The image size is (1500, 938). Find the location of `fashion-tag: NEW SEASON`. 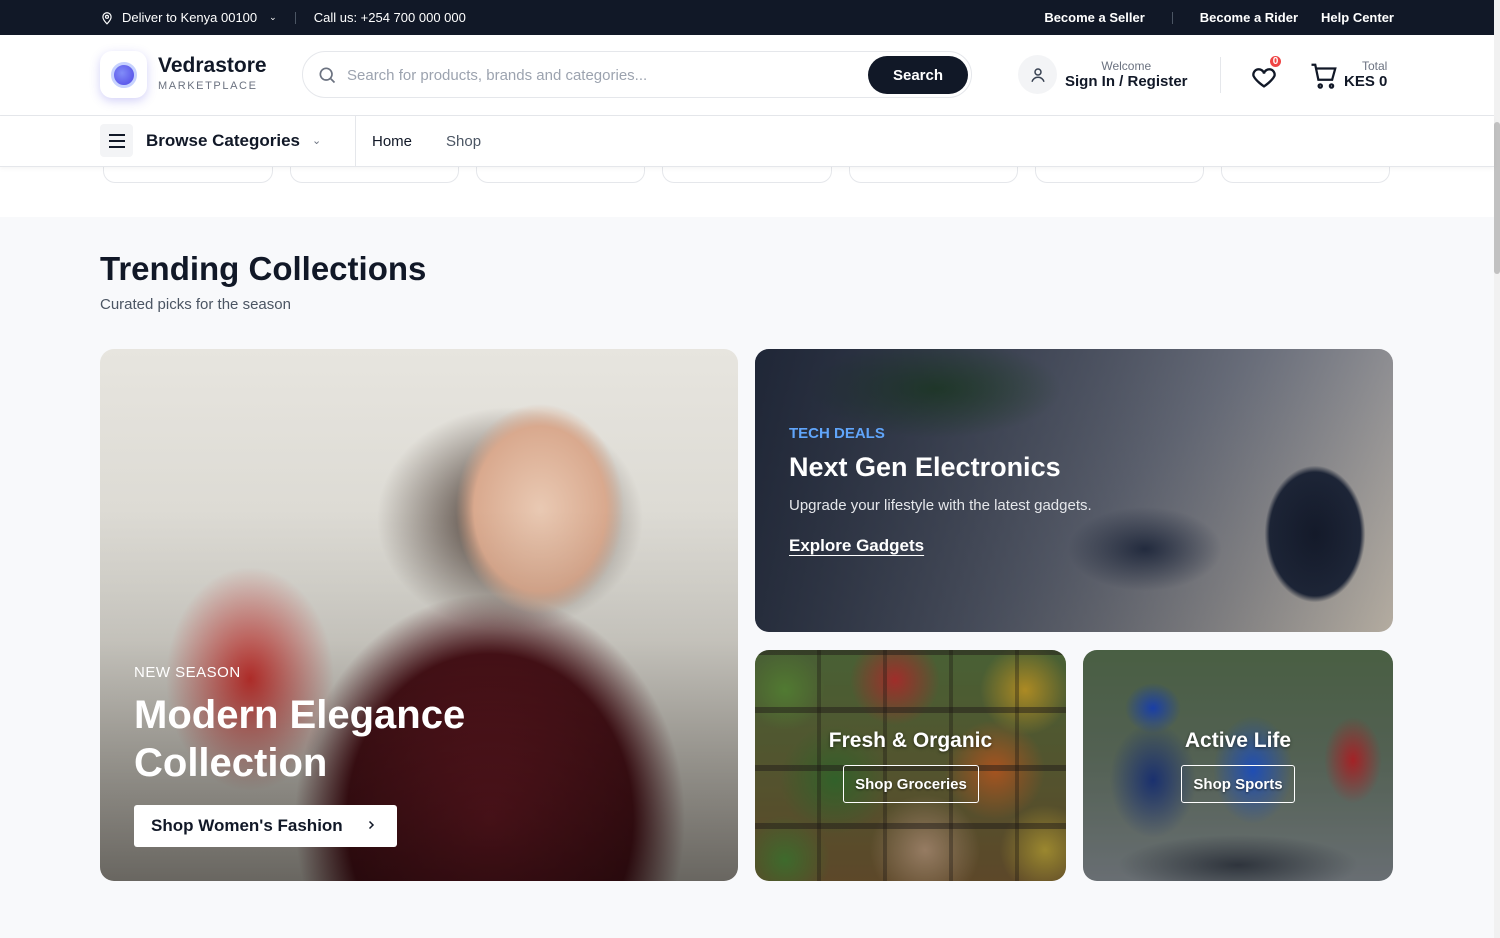

fashion-tag: NEW SEASON is located at coordinates (187, 672).